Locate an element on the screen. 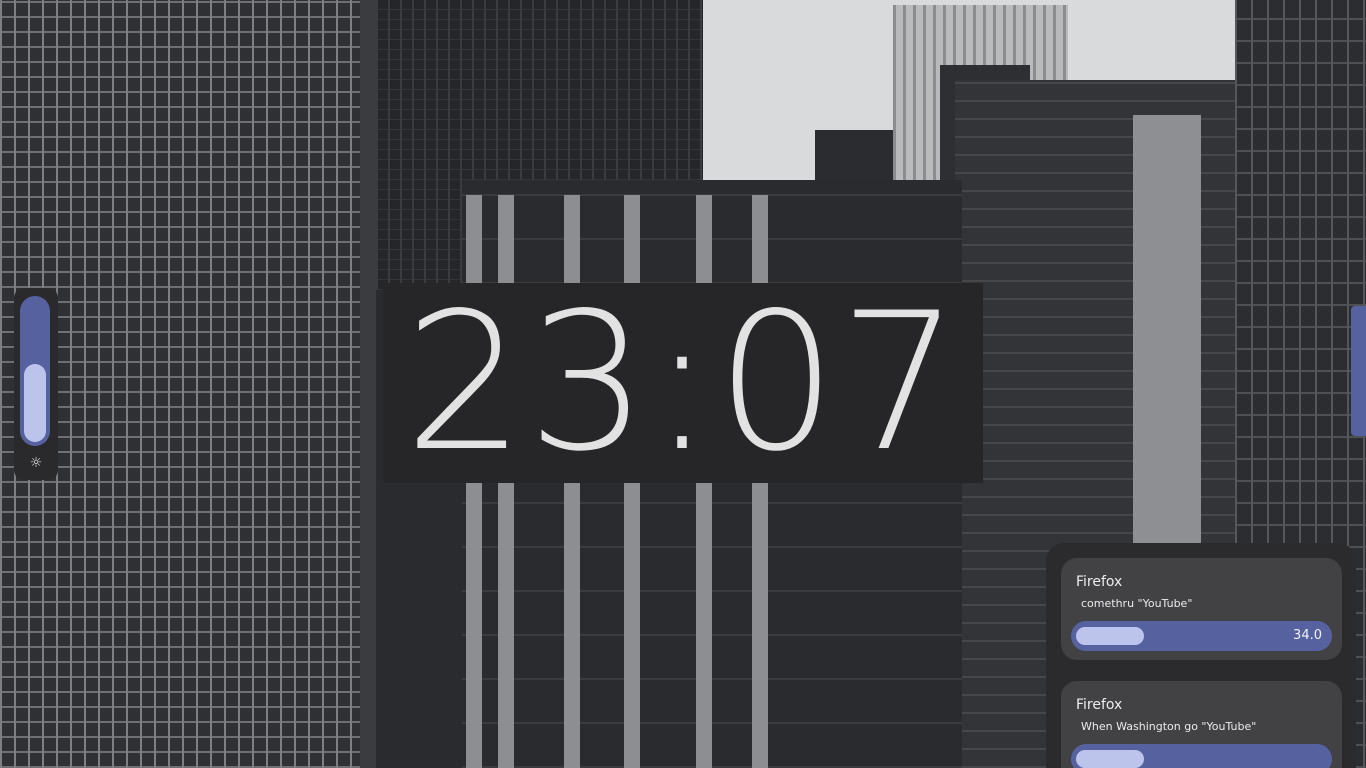 The width and height of the screenshot is (1366, 768). brightness-slider is located at coordinates (35, 371).